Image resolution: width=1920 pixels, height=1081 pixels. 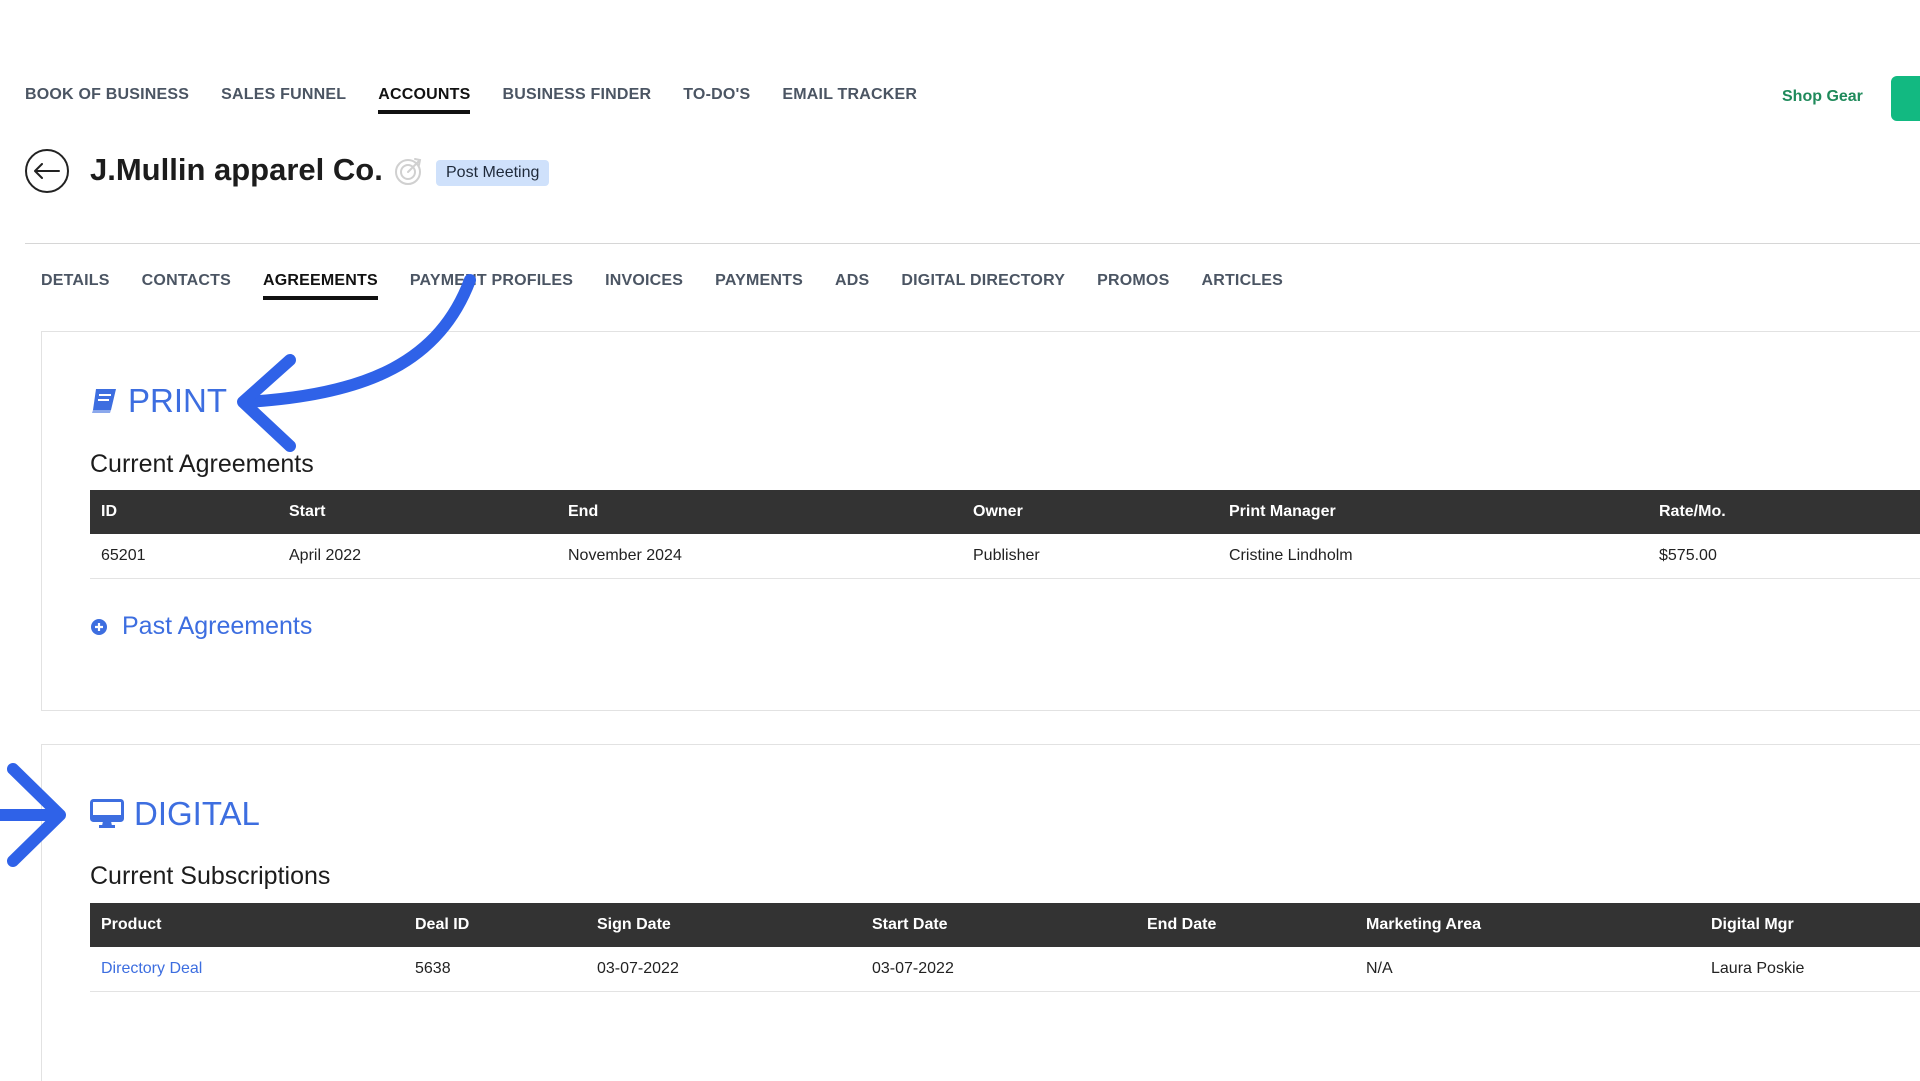 What do you see at coordinates (1527, 969) in the screenshot?
I see `table-cell: N/A` at bounding box center [1527, 969].